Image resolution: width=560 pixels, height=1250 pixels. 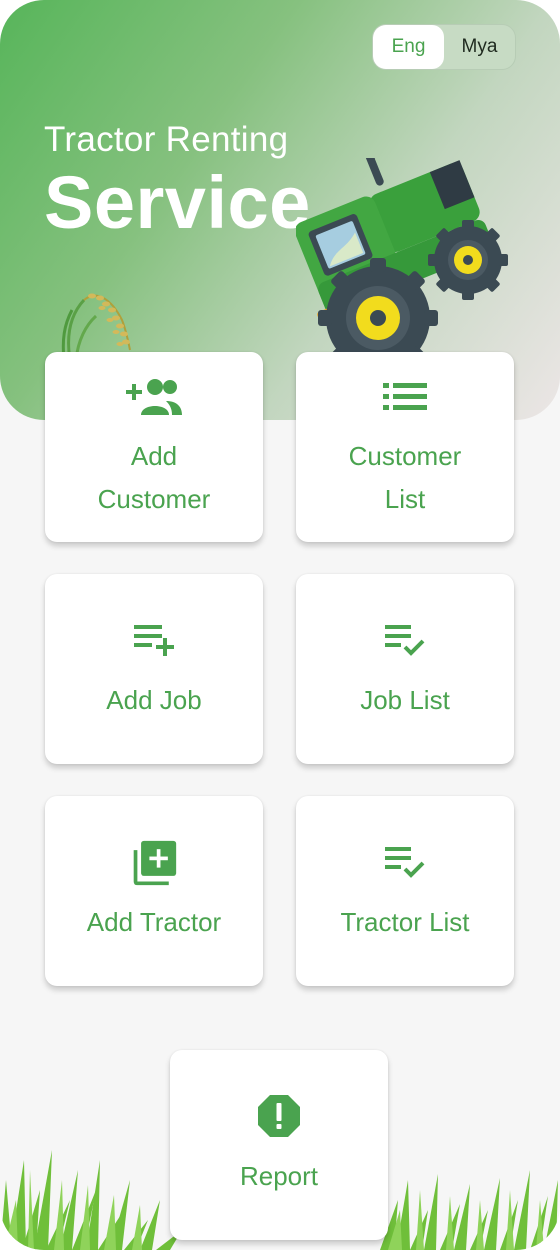 I want to click on library-add-icon, so click(x=155, y=862).